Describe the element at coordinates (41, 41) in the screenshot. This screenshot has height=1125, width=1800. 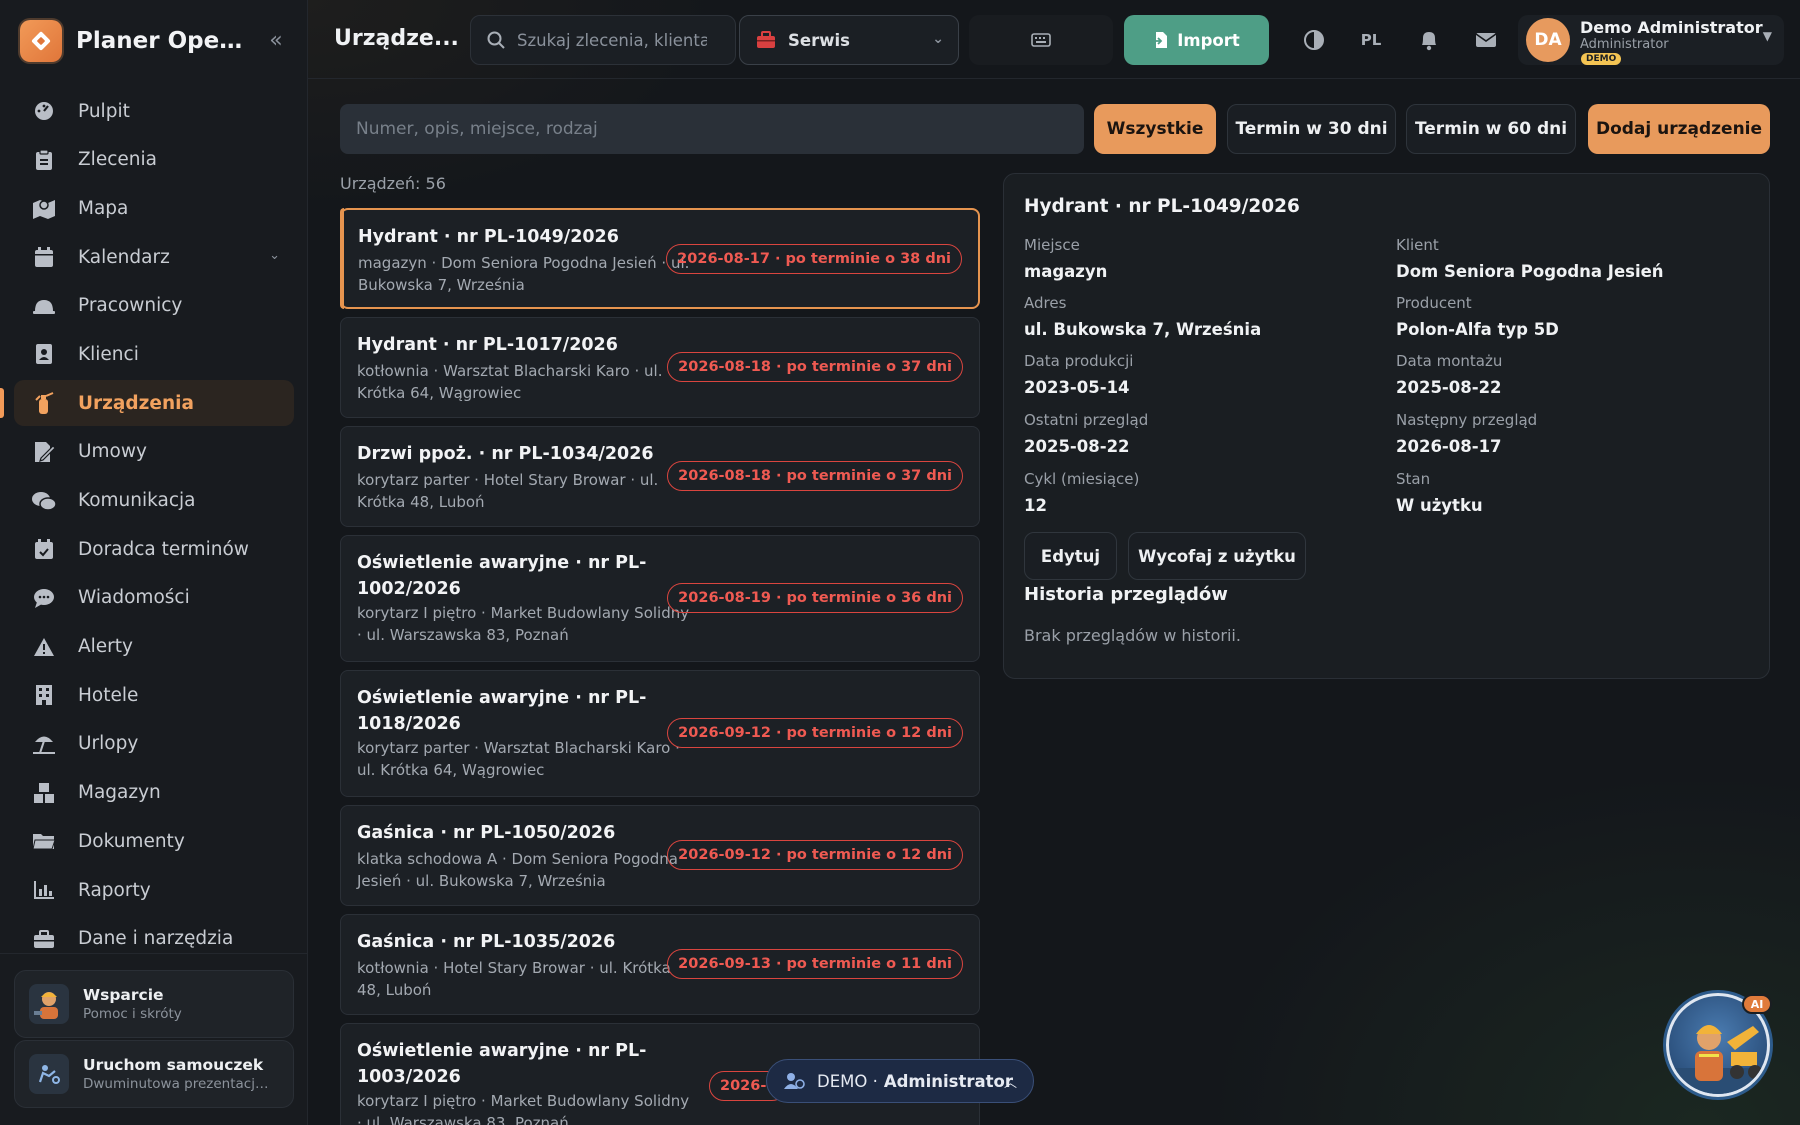
I see `logo-icon` at that location.